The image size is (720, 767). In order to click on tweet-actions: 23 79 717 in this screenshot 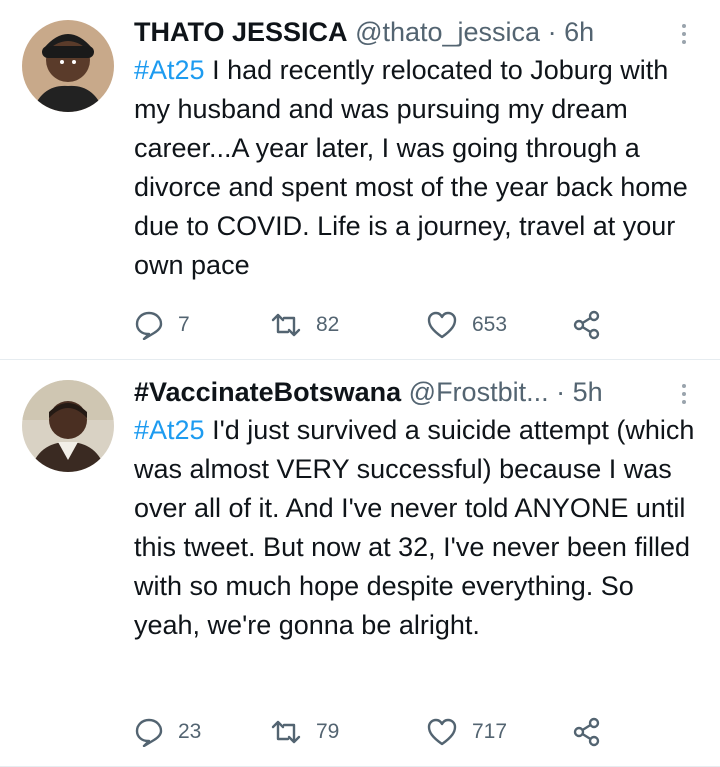, I will do `click(384, 732)`.